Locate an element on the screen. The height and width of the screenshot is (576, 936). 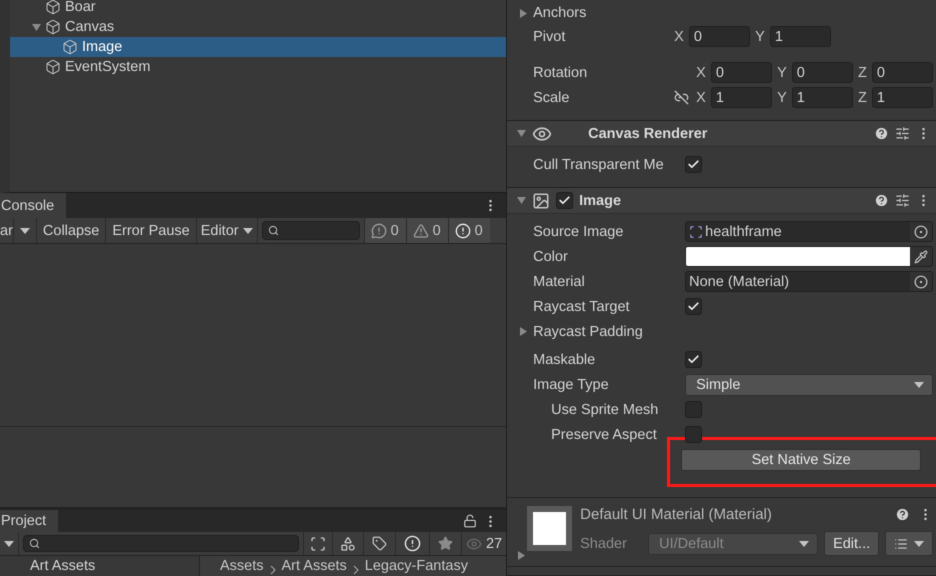
clear-button: ar is located at coordinates (7, 230).